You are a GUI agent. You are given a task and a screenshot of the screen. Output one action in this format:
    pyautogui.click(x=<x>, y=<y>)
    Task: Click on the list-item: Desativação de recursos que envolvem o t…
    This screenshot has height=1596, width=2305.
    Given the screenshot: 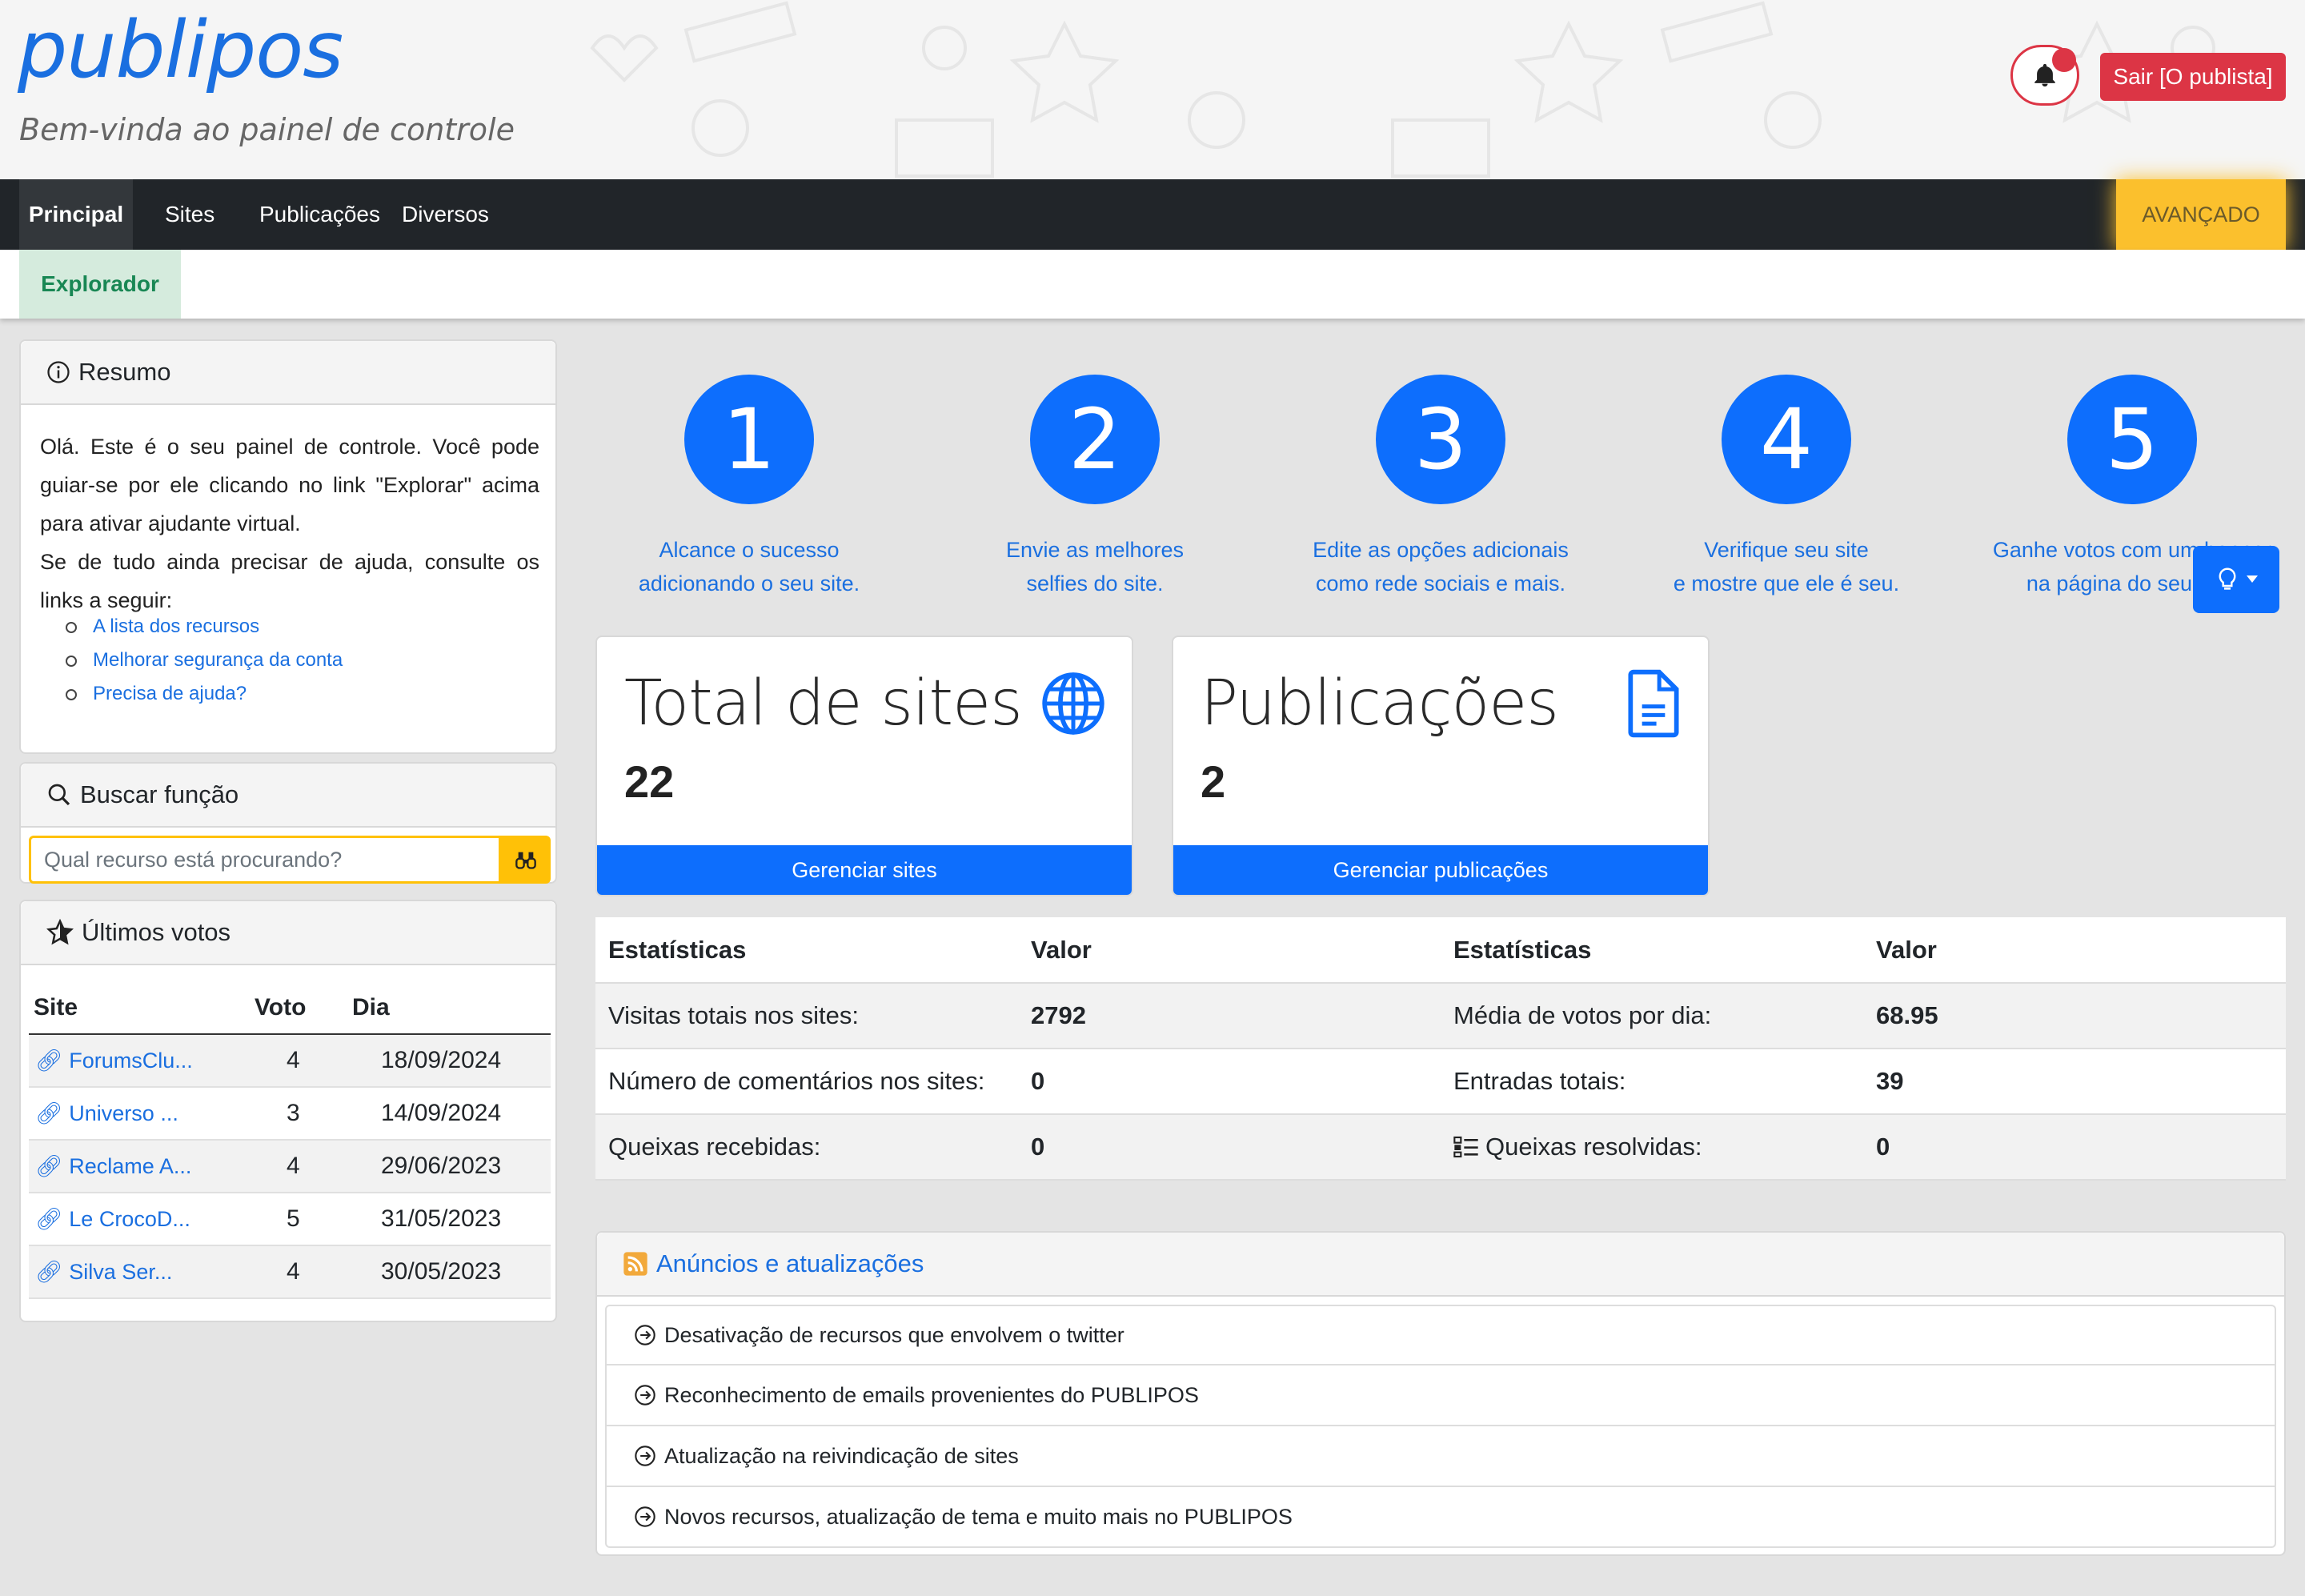 What is the action you would take?
    pyautogui.click(x=1440, y=1335)
    